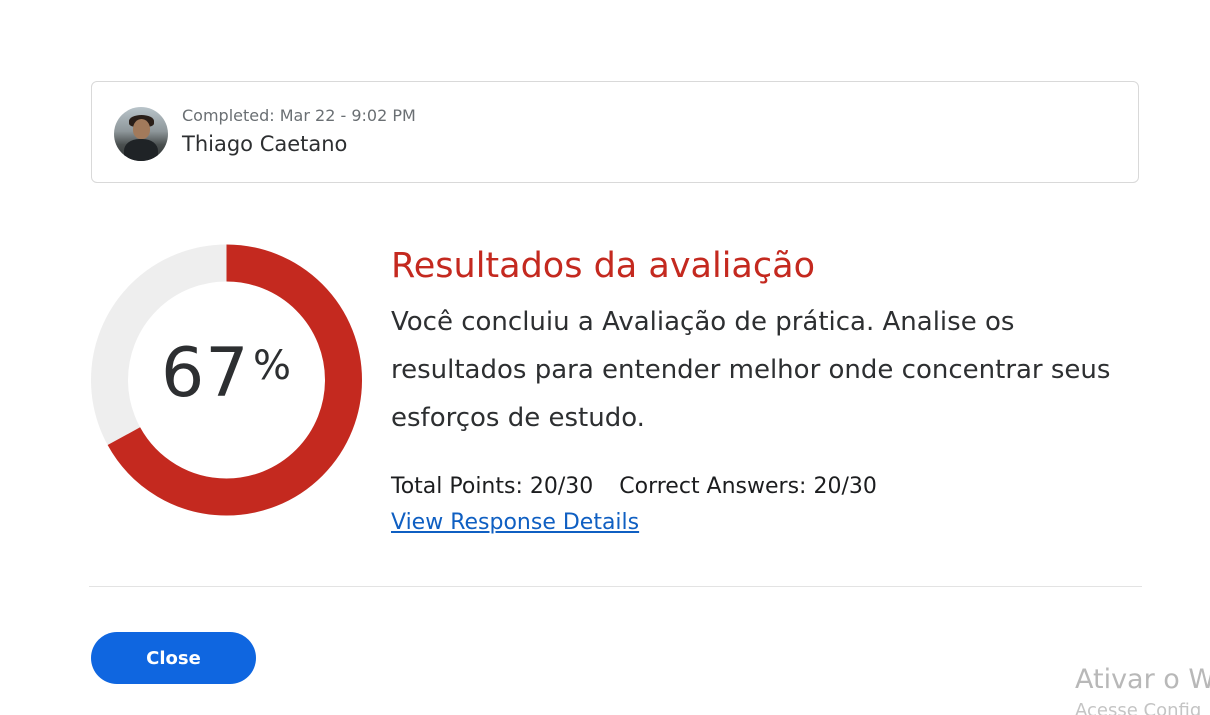 The height and width of the screenshot is (715, 1210). Describe the element at coordinates (173, 658) in the screenshot. I see `close-button: Close` at that location.